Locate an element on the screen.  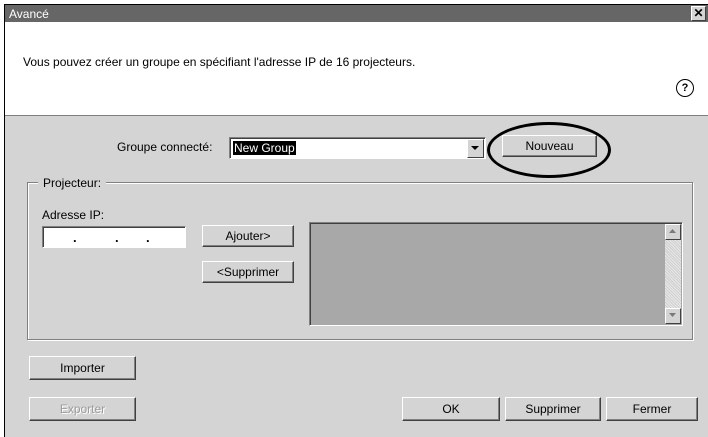
ip-label: Adresse IP: is located at coordinates (73, 215).